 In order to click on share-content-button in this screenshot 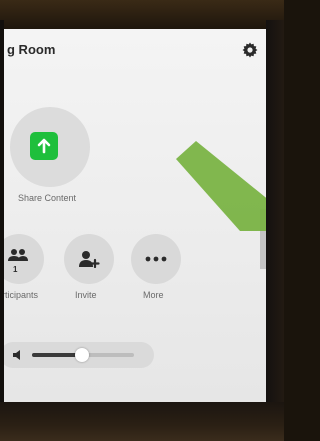, I will do `click(50, 147)`.